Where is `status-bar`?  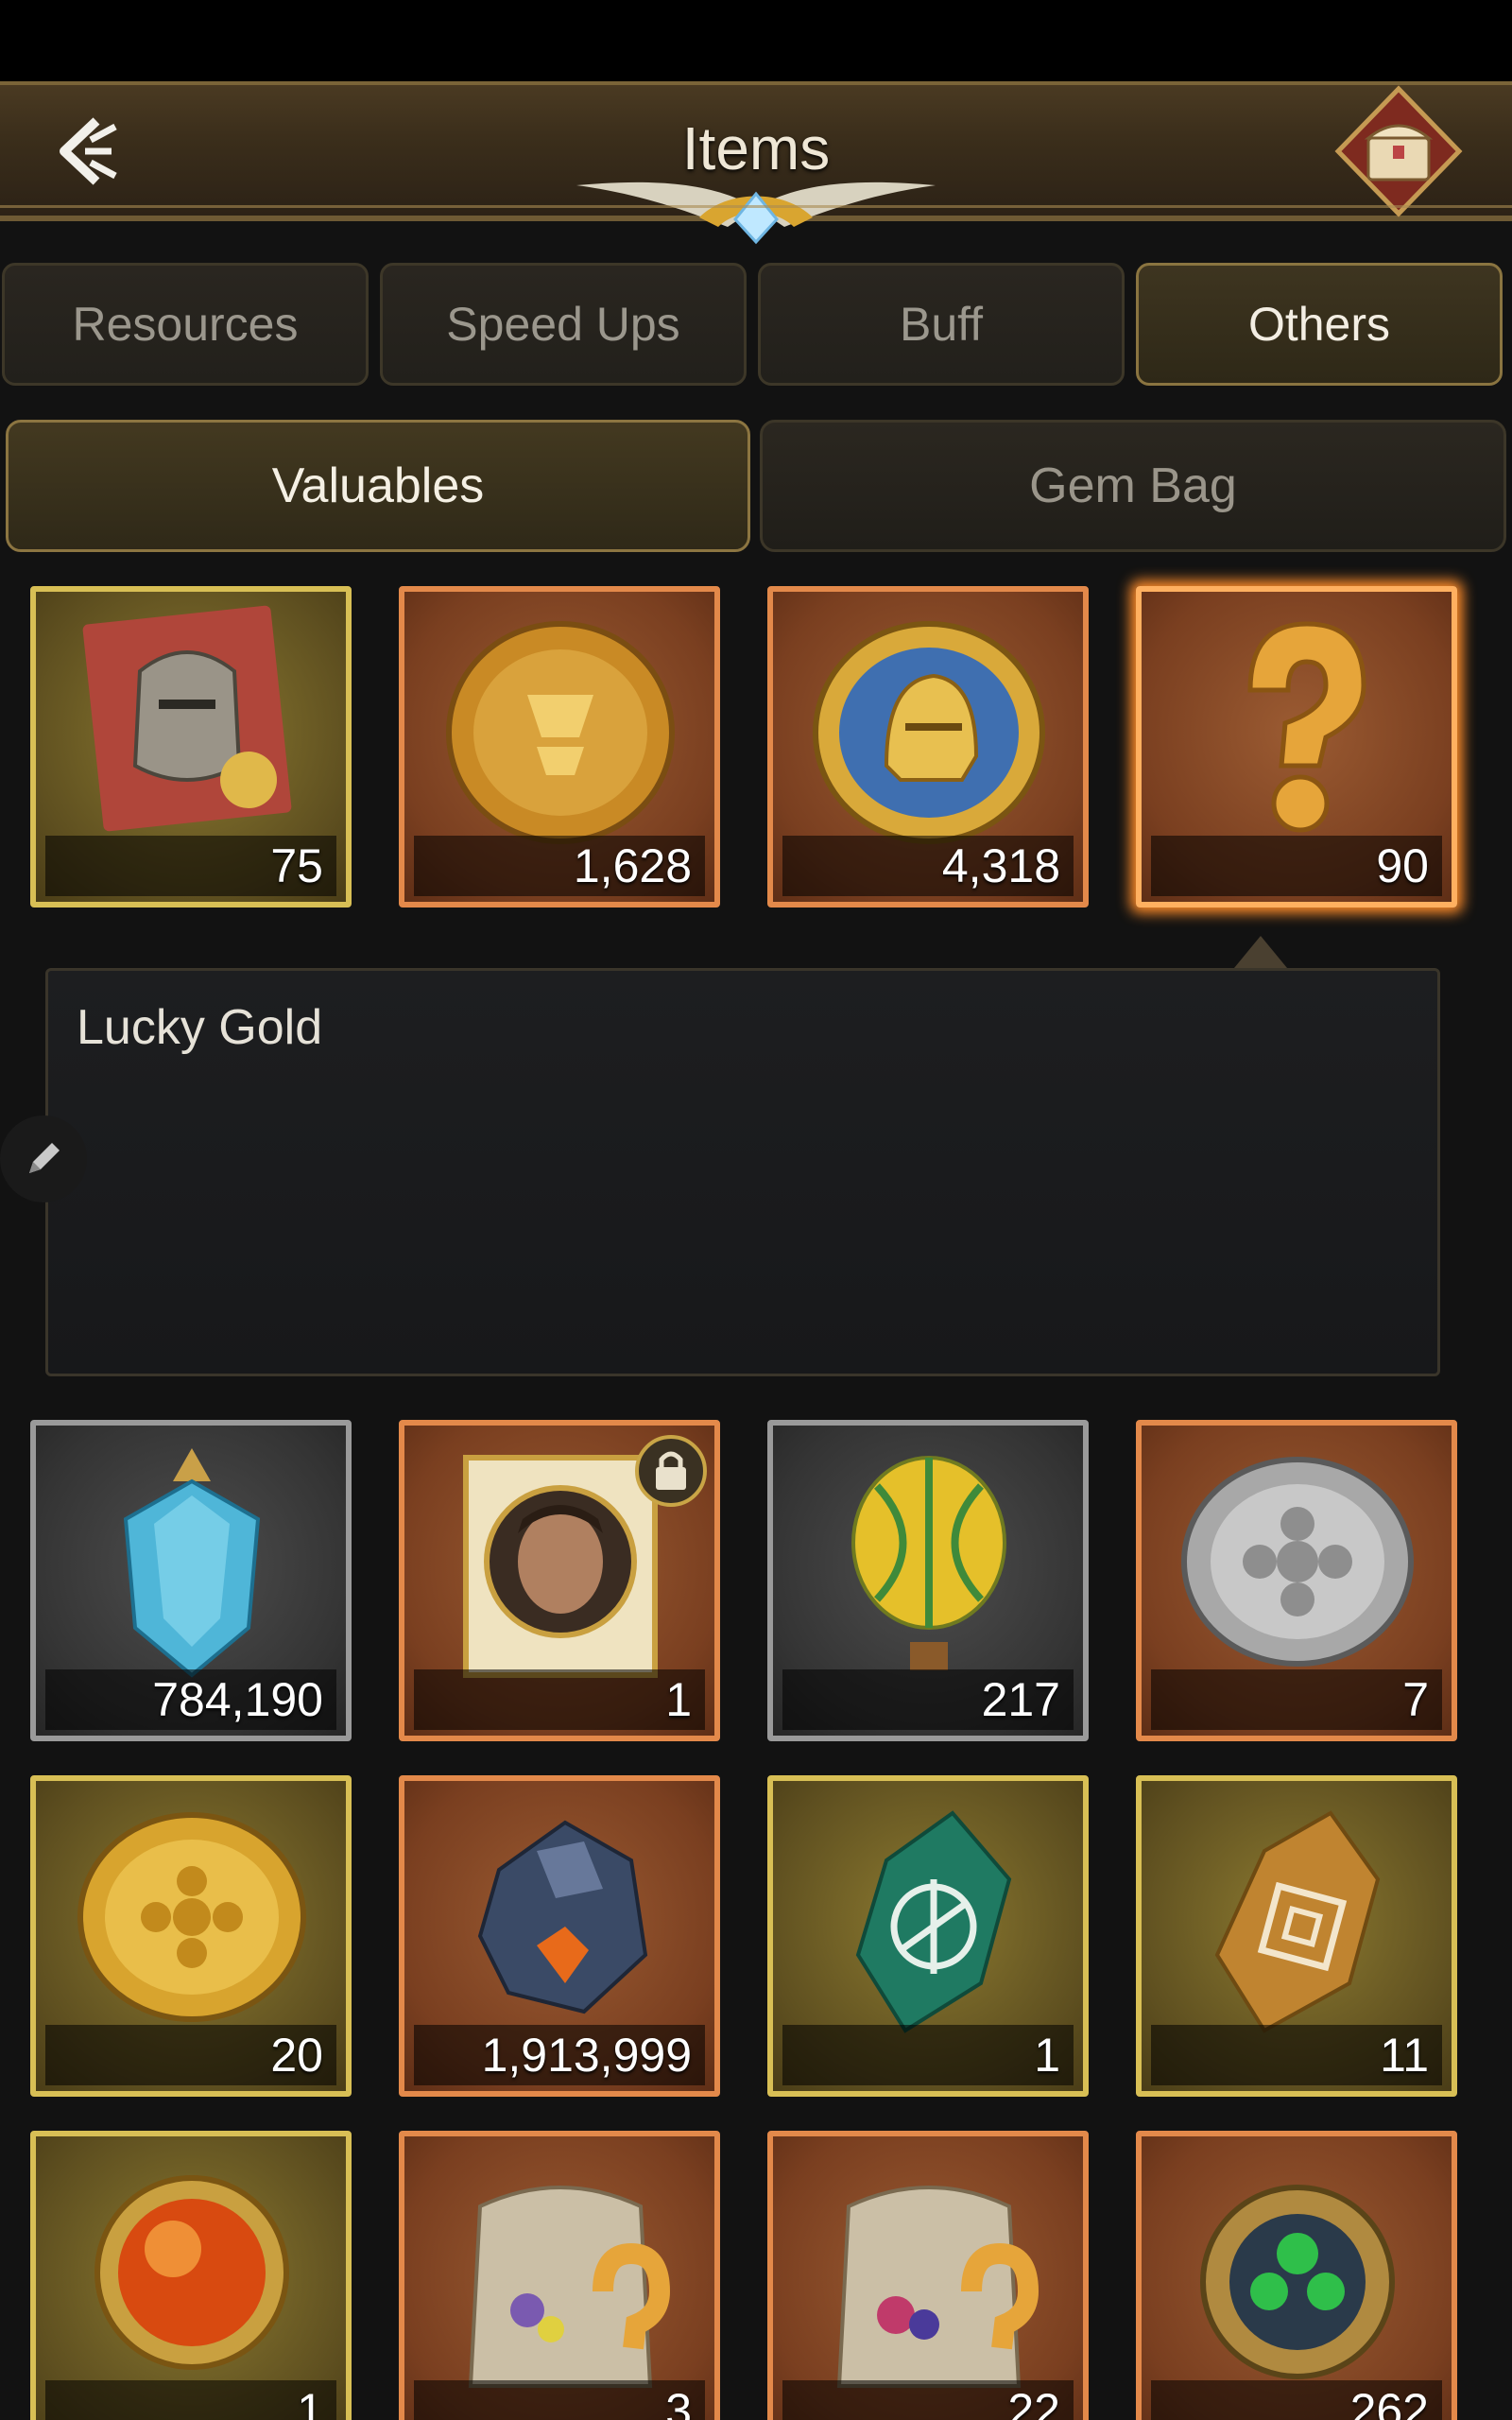
status-bar is located at coordinates (756, 40).